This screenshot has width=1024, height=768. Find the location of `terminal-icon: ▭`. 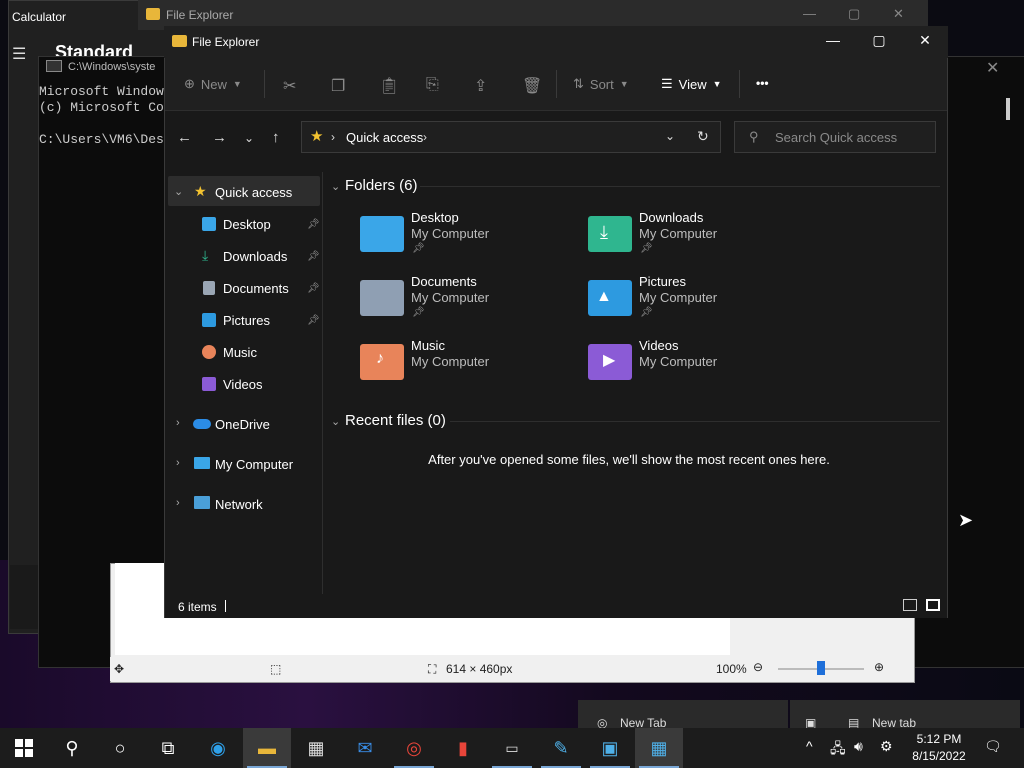

terminal-icon: ▭ is located at coordinates (512, 748).